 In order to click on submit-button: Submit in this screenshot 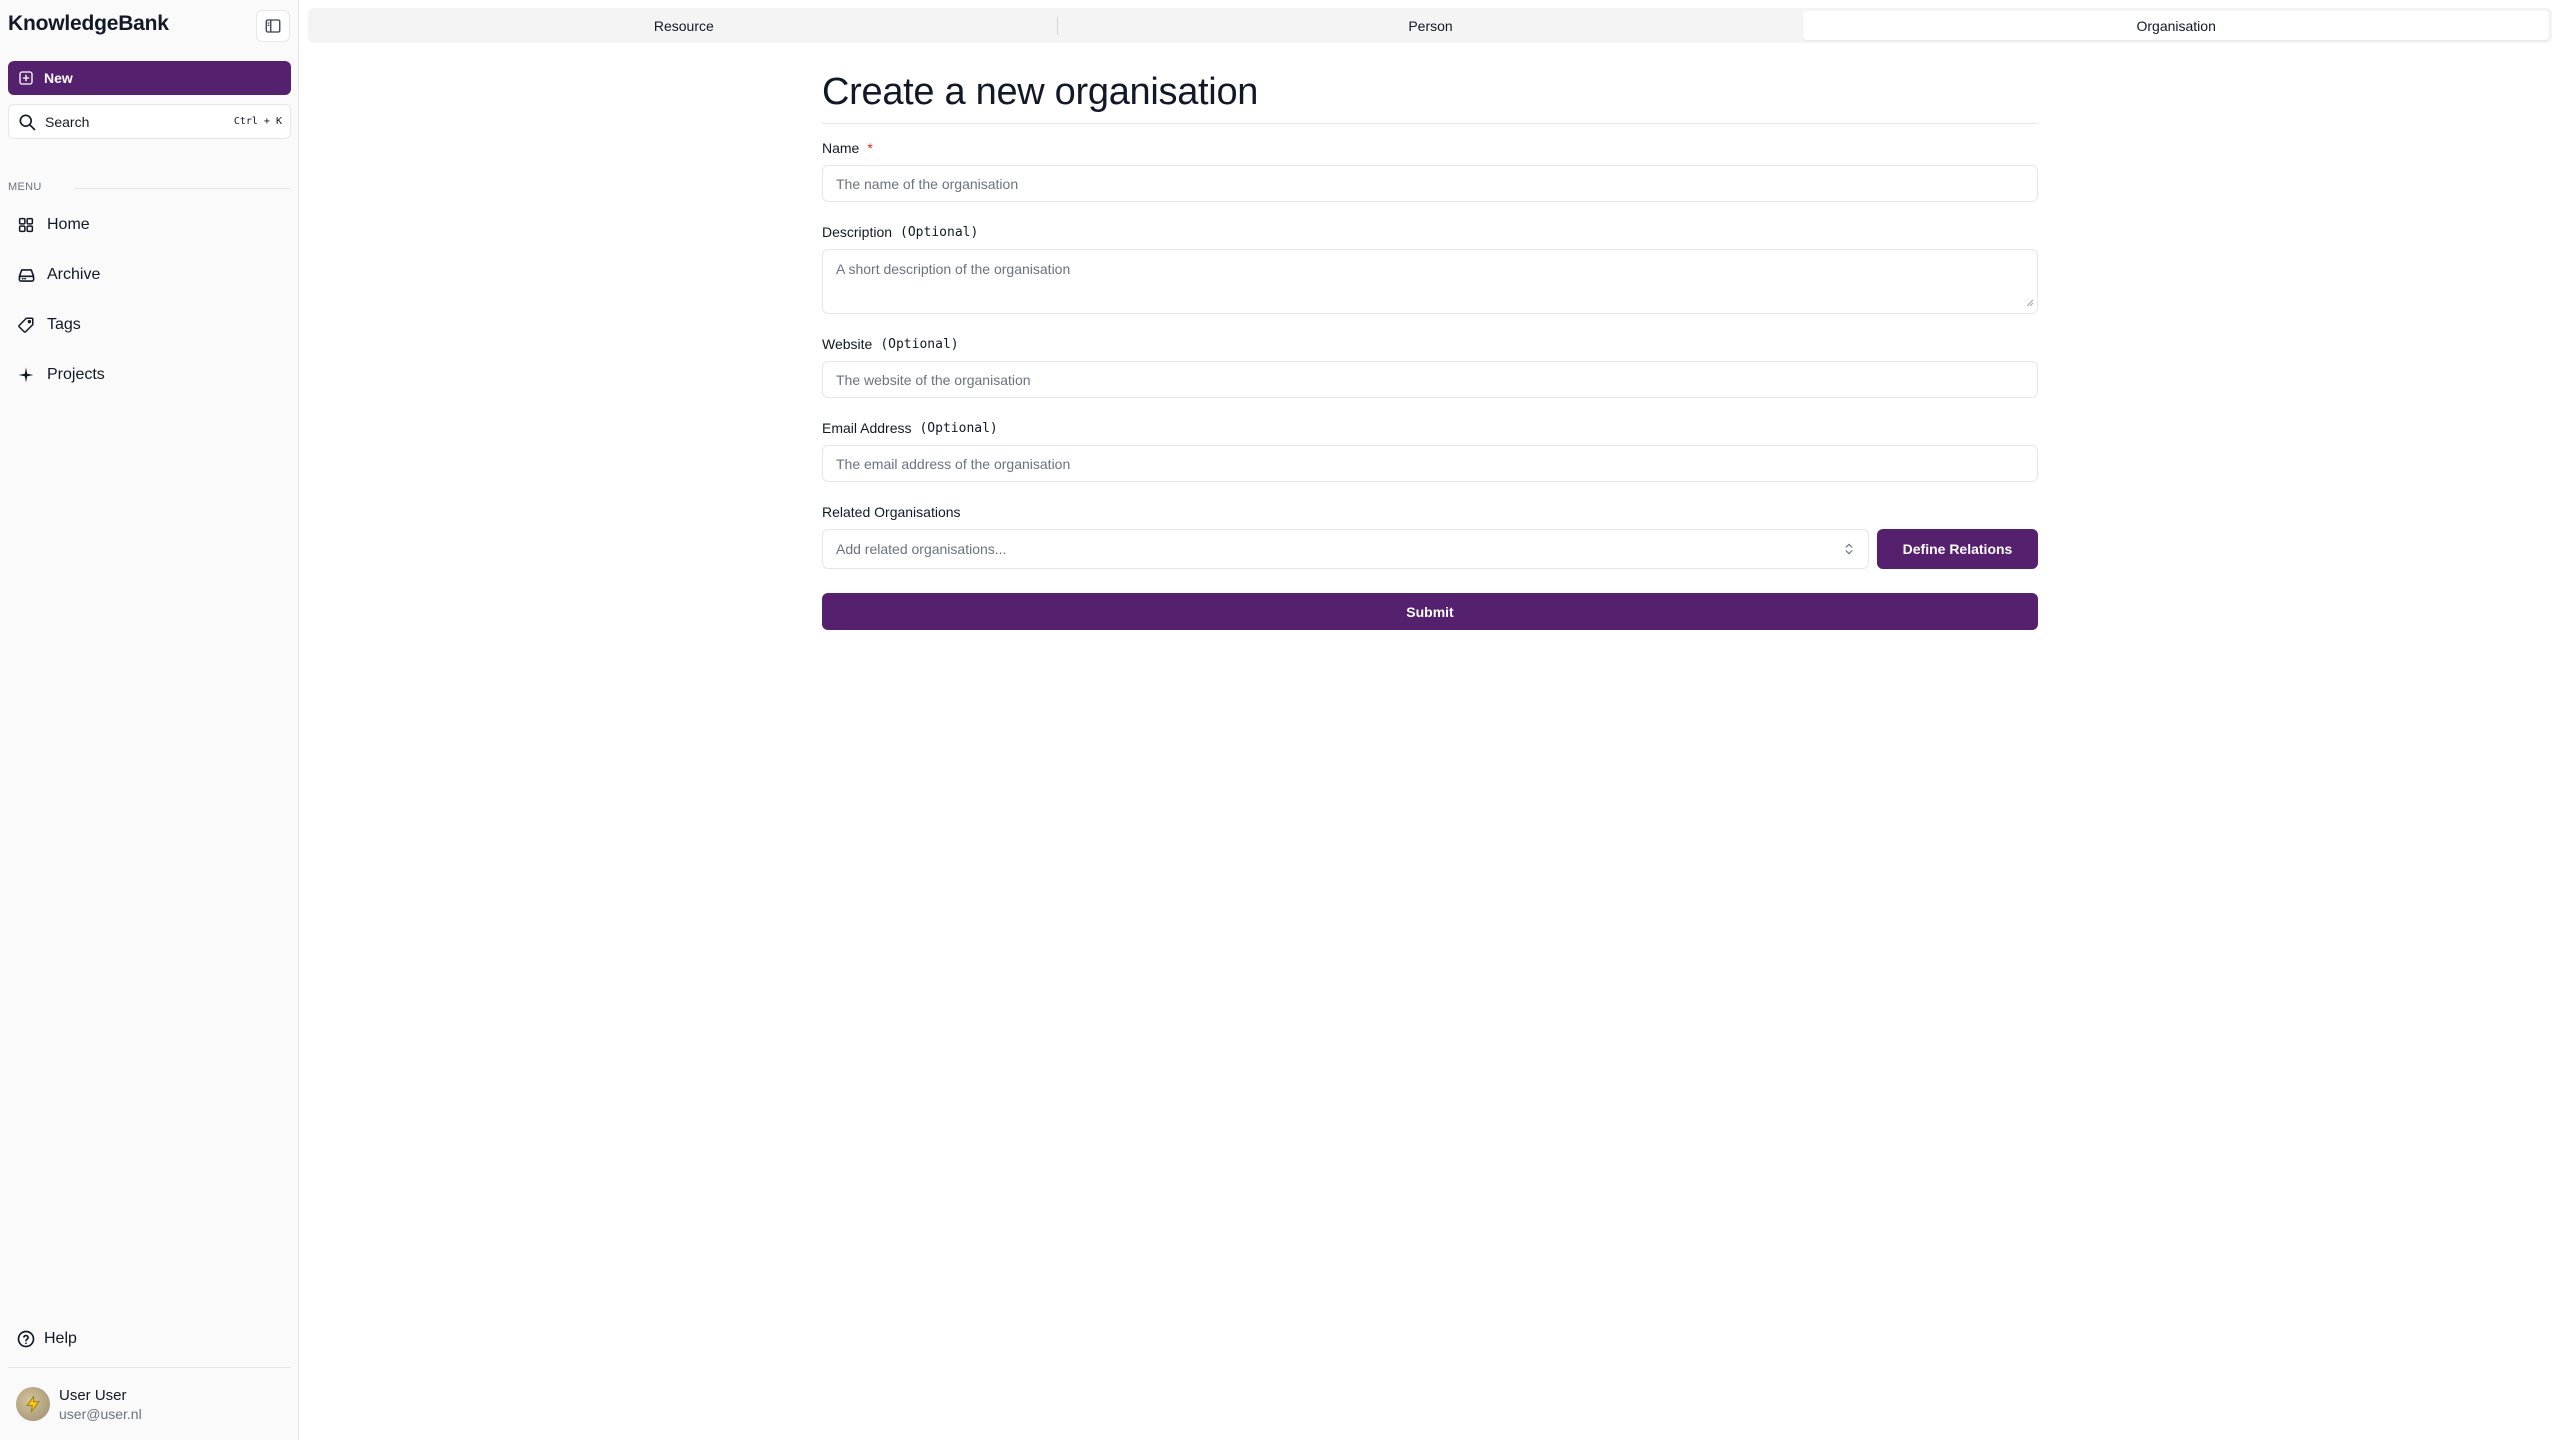, I will do `click(1430, 611)`.